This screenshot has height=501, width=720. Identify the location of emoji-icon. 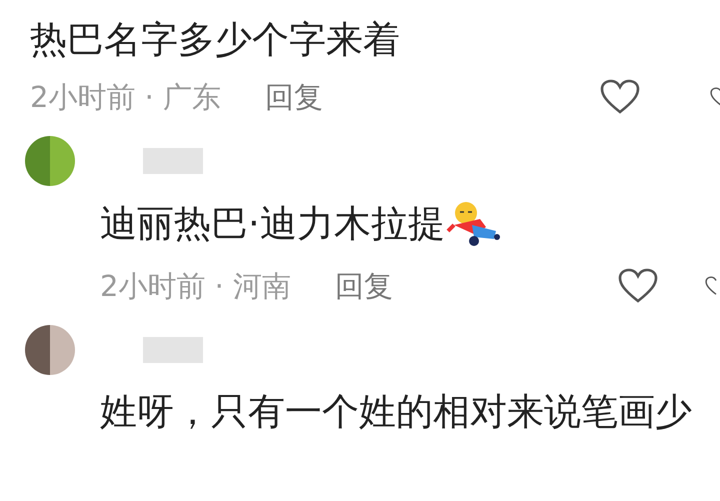
(472, 224).